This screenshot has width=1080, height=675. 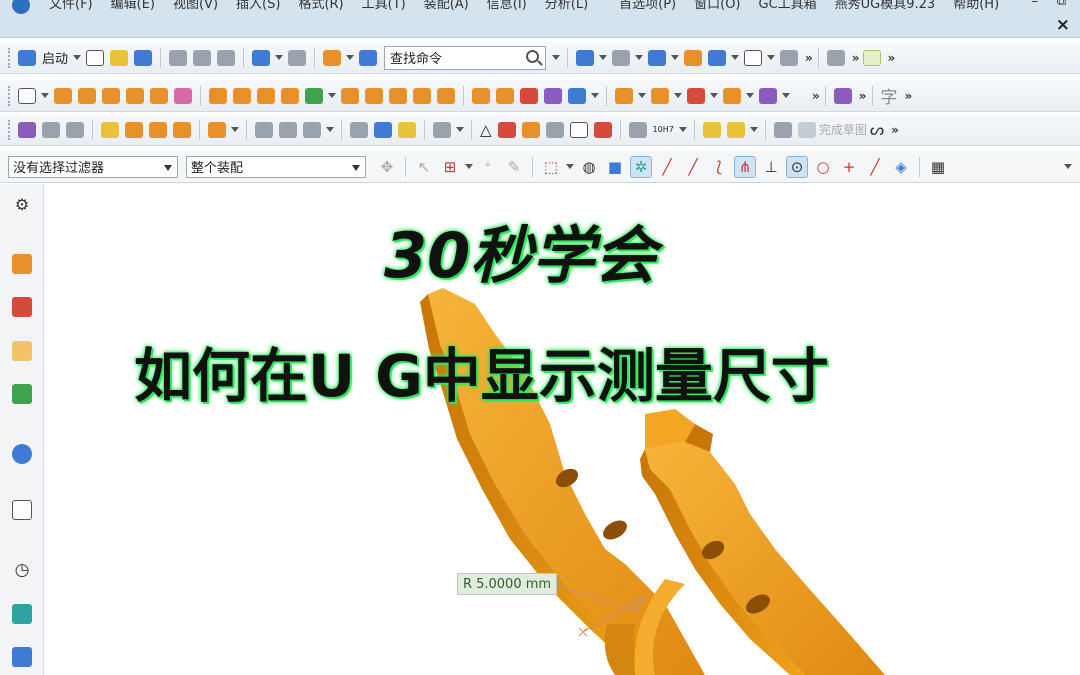 What do you see at coordinates (22, 394) in the screenshot?
I see `reuse-library-icon` at bounding box center [22, 394].